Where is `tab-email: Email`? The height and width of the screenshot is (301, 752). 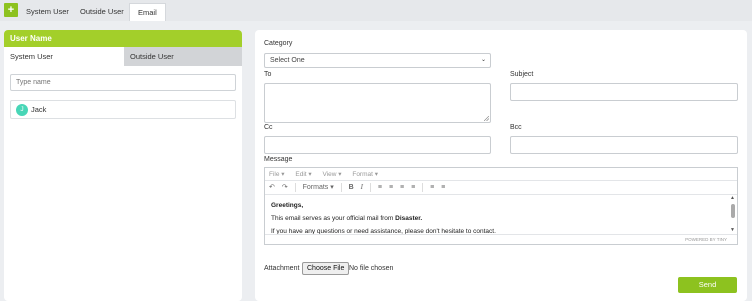 tab-email: Email is located at coordinates (147, 12).